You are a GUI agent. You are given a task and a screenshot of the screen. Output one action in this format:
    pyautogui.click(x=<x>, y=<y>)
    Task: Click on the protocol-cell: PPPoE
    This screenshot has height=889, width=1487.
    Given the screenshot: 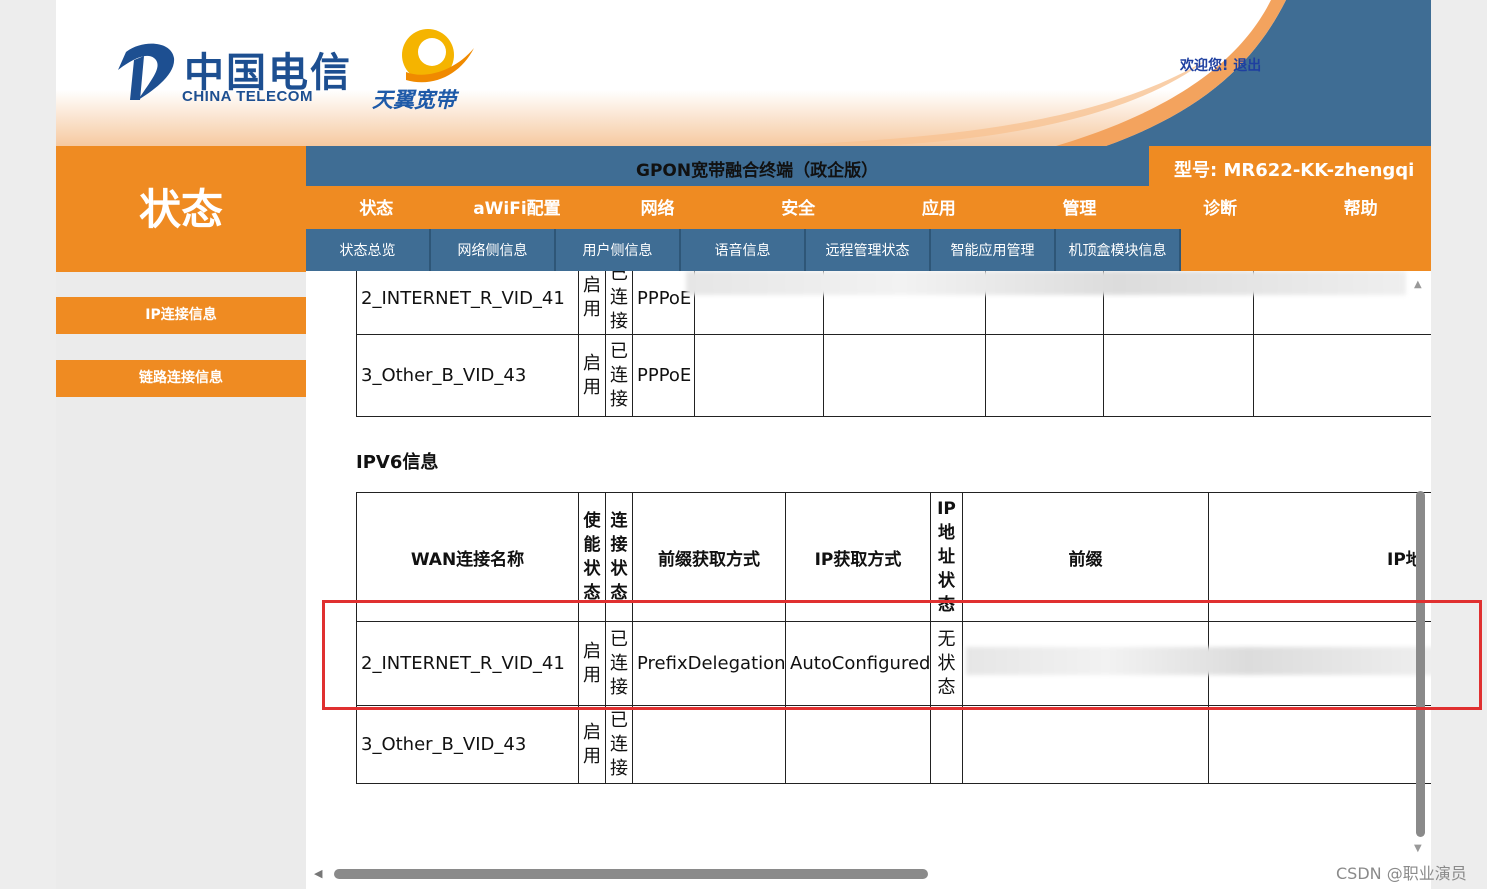 What is the action you would take?
    pyautogui.click(x=663, y=375)
    